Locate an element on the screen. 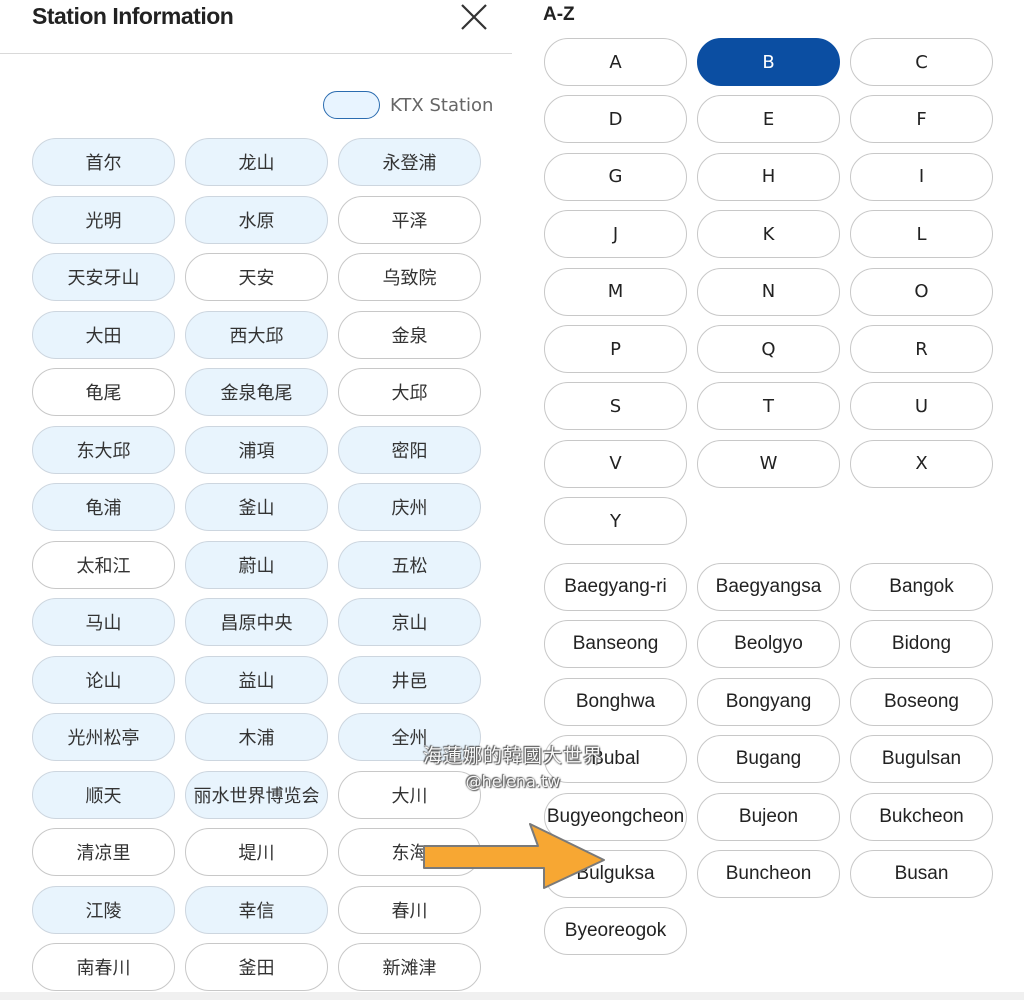 The width and height of the screenshot is (1024, 1000). station-button: 蔚山 is located at coordinates (256, 564).